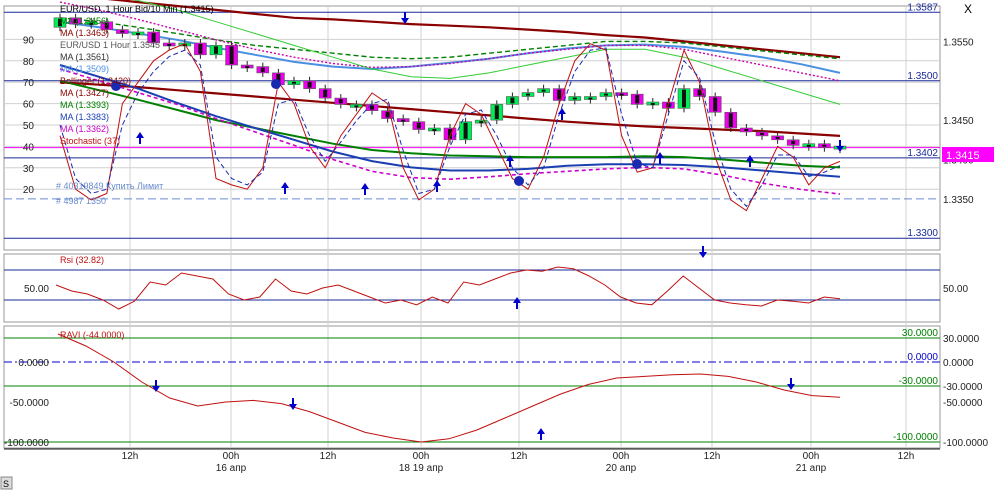 This screenshot has width=996, height=491. What do you see at coordinates (958, 363) in the screenshot?
I see `ravi-tick-label-right: 0.0000` at bounding box center [958, 363].